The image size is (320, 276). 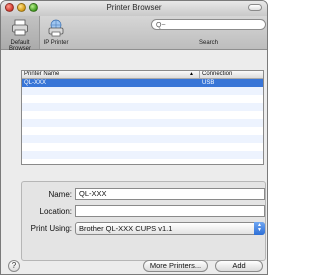 What do you see at coordinates (55, 211) in the screenshot?
I see `location-label: Location:` at bounding box center [55, 211].